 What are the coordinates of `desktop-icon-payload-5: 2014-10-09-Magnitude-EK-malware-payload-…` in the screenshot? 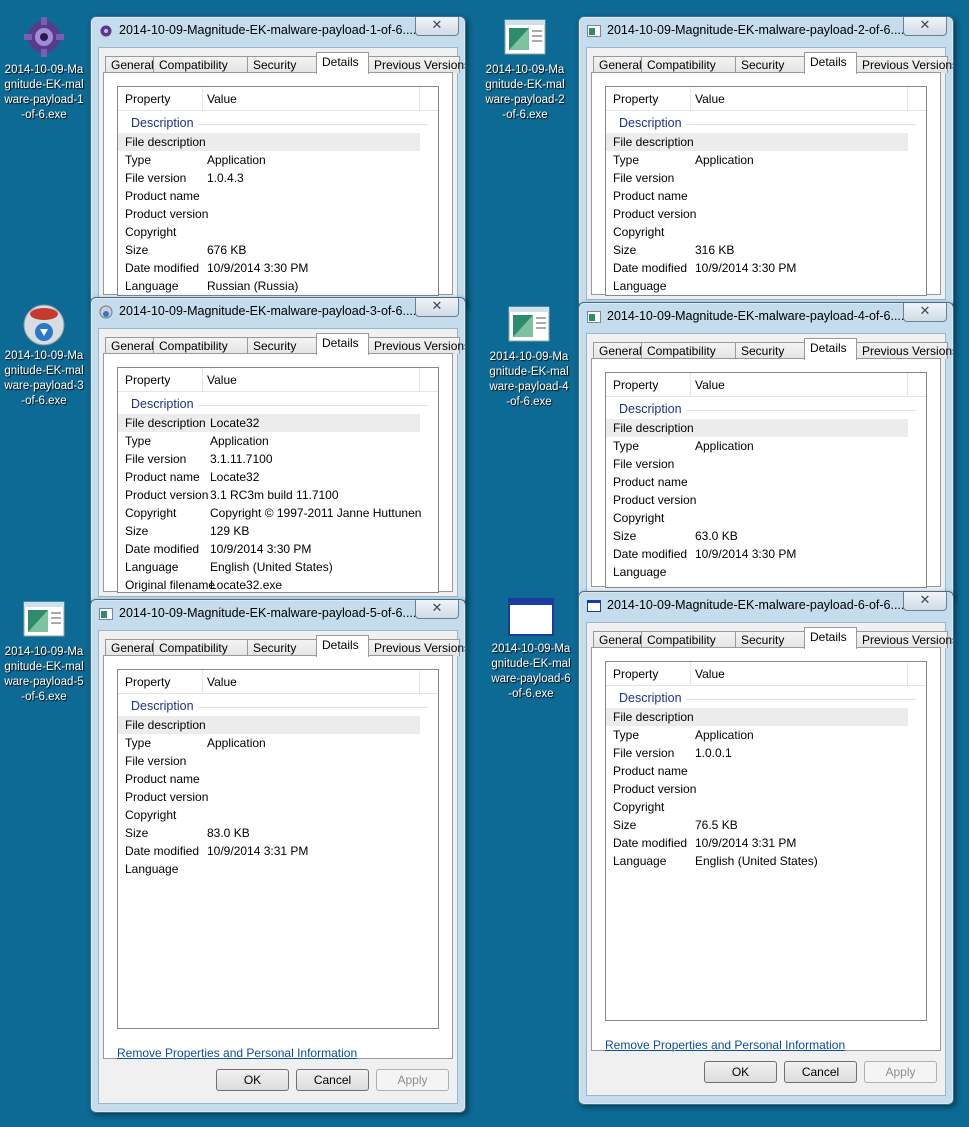 It's located at (44, 651).